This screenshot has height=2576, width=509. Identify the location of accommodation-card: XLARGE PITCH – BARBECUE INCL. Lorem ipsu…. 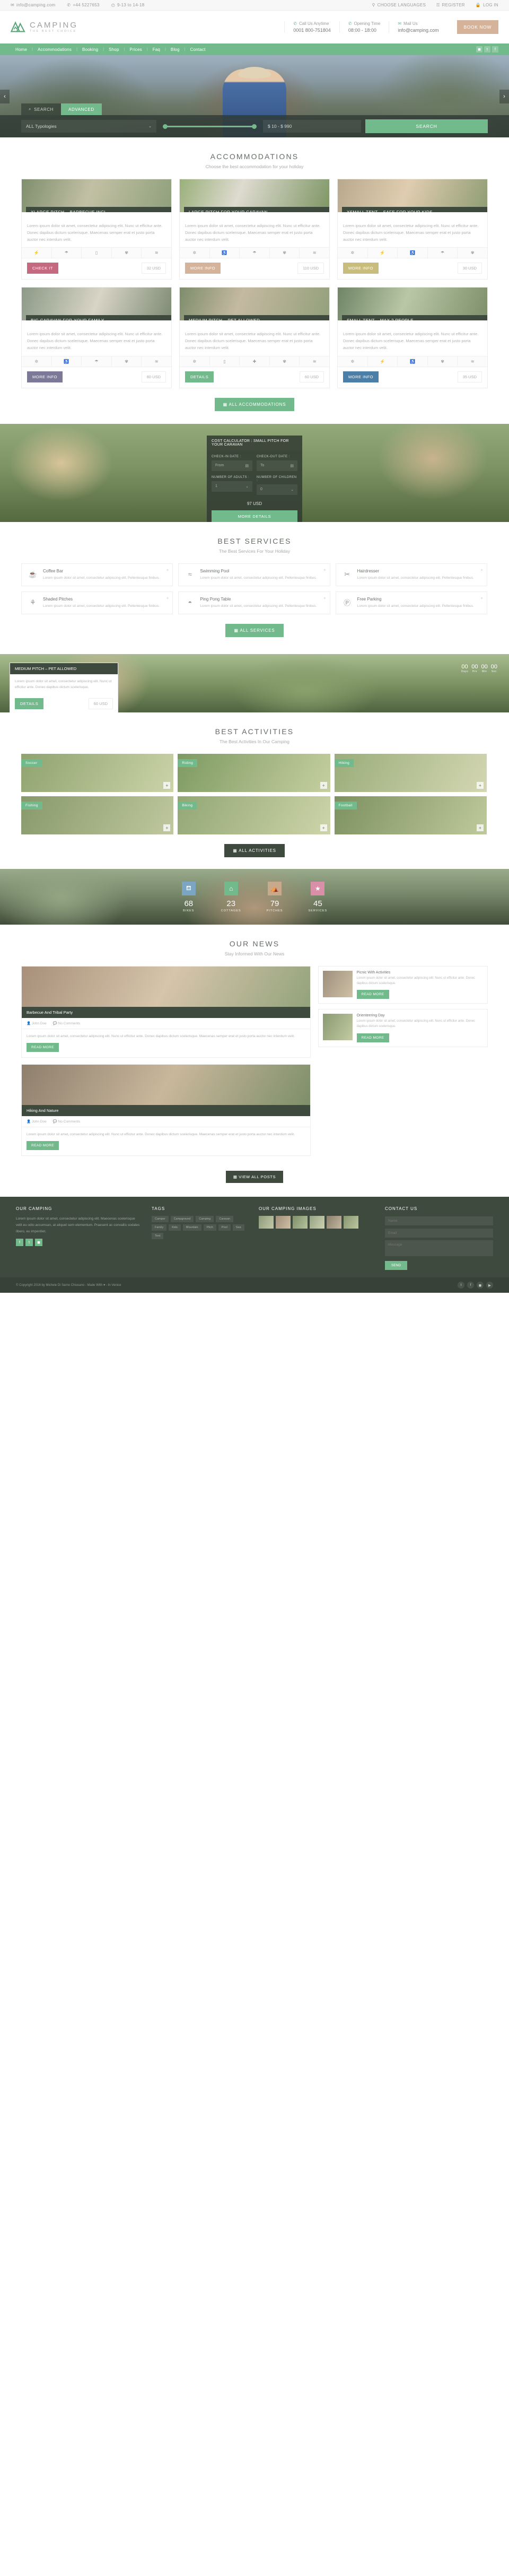
(96, 230).